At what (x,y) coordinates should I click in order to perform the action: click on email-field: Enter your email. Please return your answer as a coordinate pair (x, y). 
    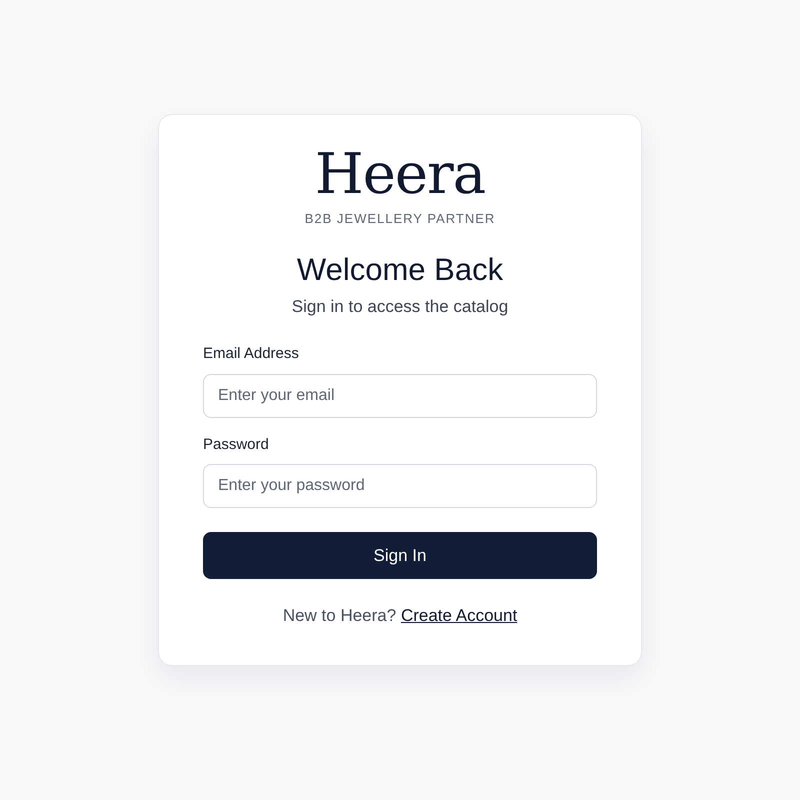
    Looking at the image, I should click on (400, 396).